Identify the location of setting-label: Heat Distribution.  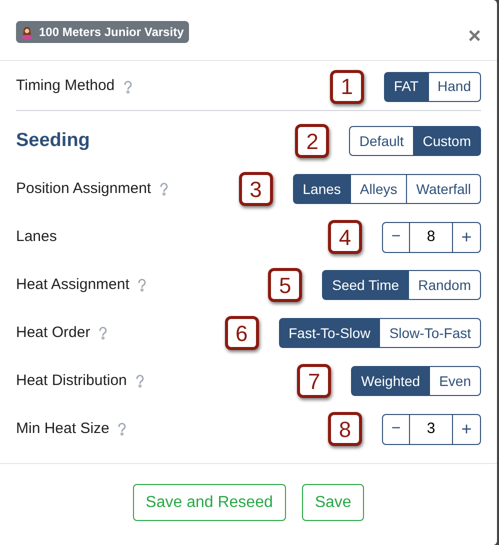
(71, 380).